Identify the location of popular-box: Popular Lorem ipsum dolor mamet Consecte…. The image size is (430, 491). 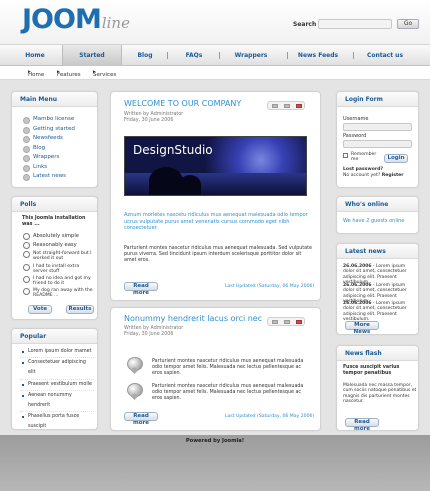
(54, 408).